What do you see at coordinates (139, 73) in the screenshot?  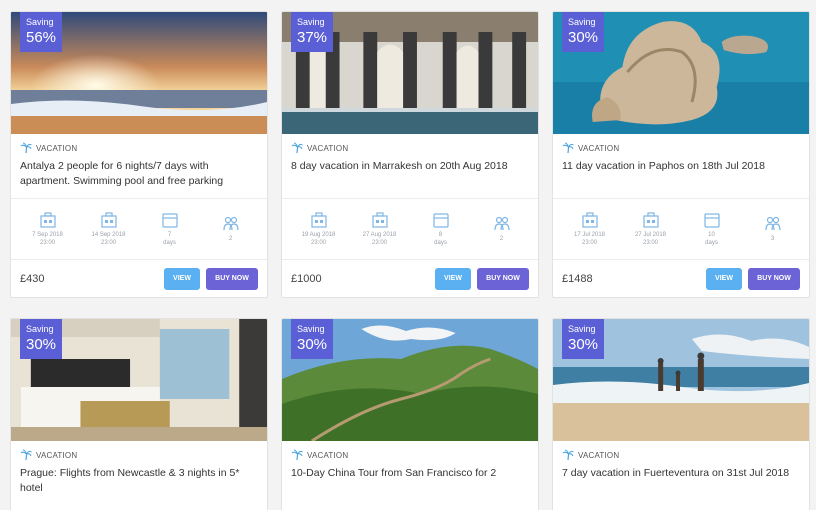 I see `deal-image-beach-sunset: Saving 56%` at bounding box center [139, 73].